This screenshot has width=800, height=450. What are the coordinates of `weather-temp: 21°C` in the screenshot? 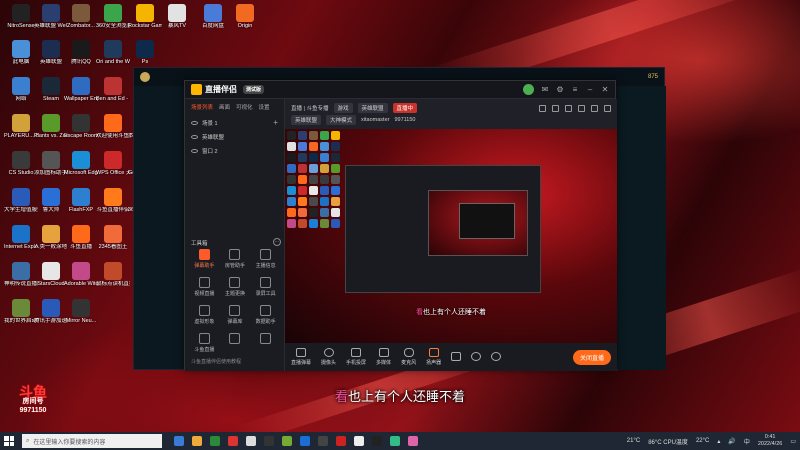 It's located at (633, 441).